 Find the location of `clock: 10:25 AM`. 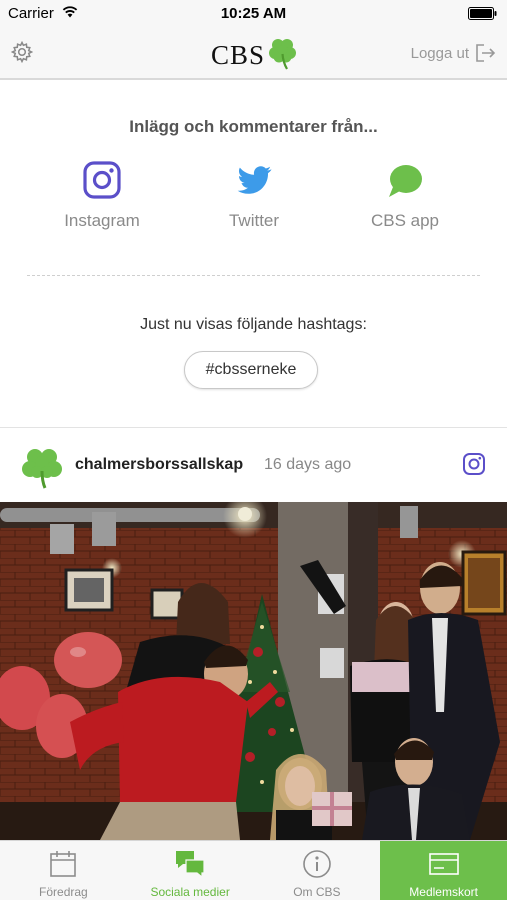

clock: 10:25 AM is located at coordinates (253, 13).